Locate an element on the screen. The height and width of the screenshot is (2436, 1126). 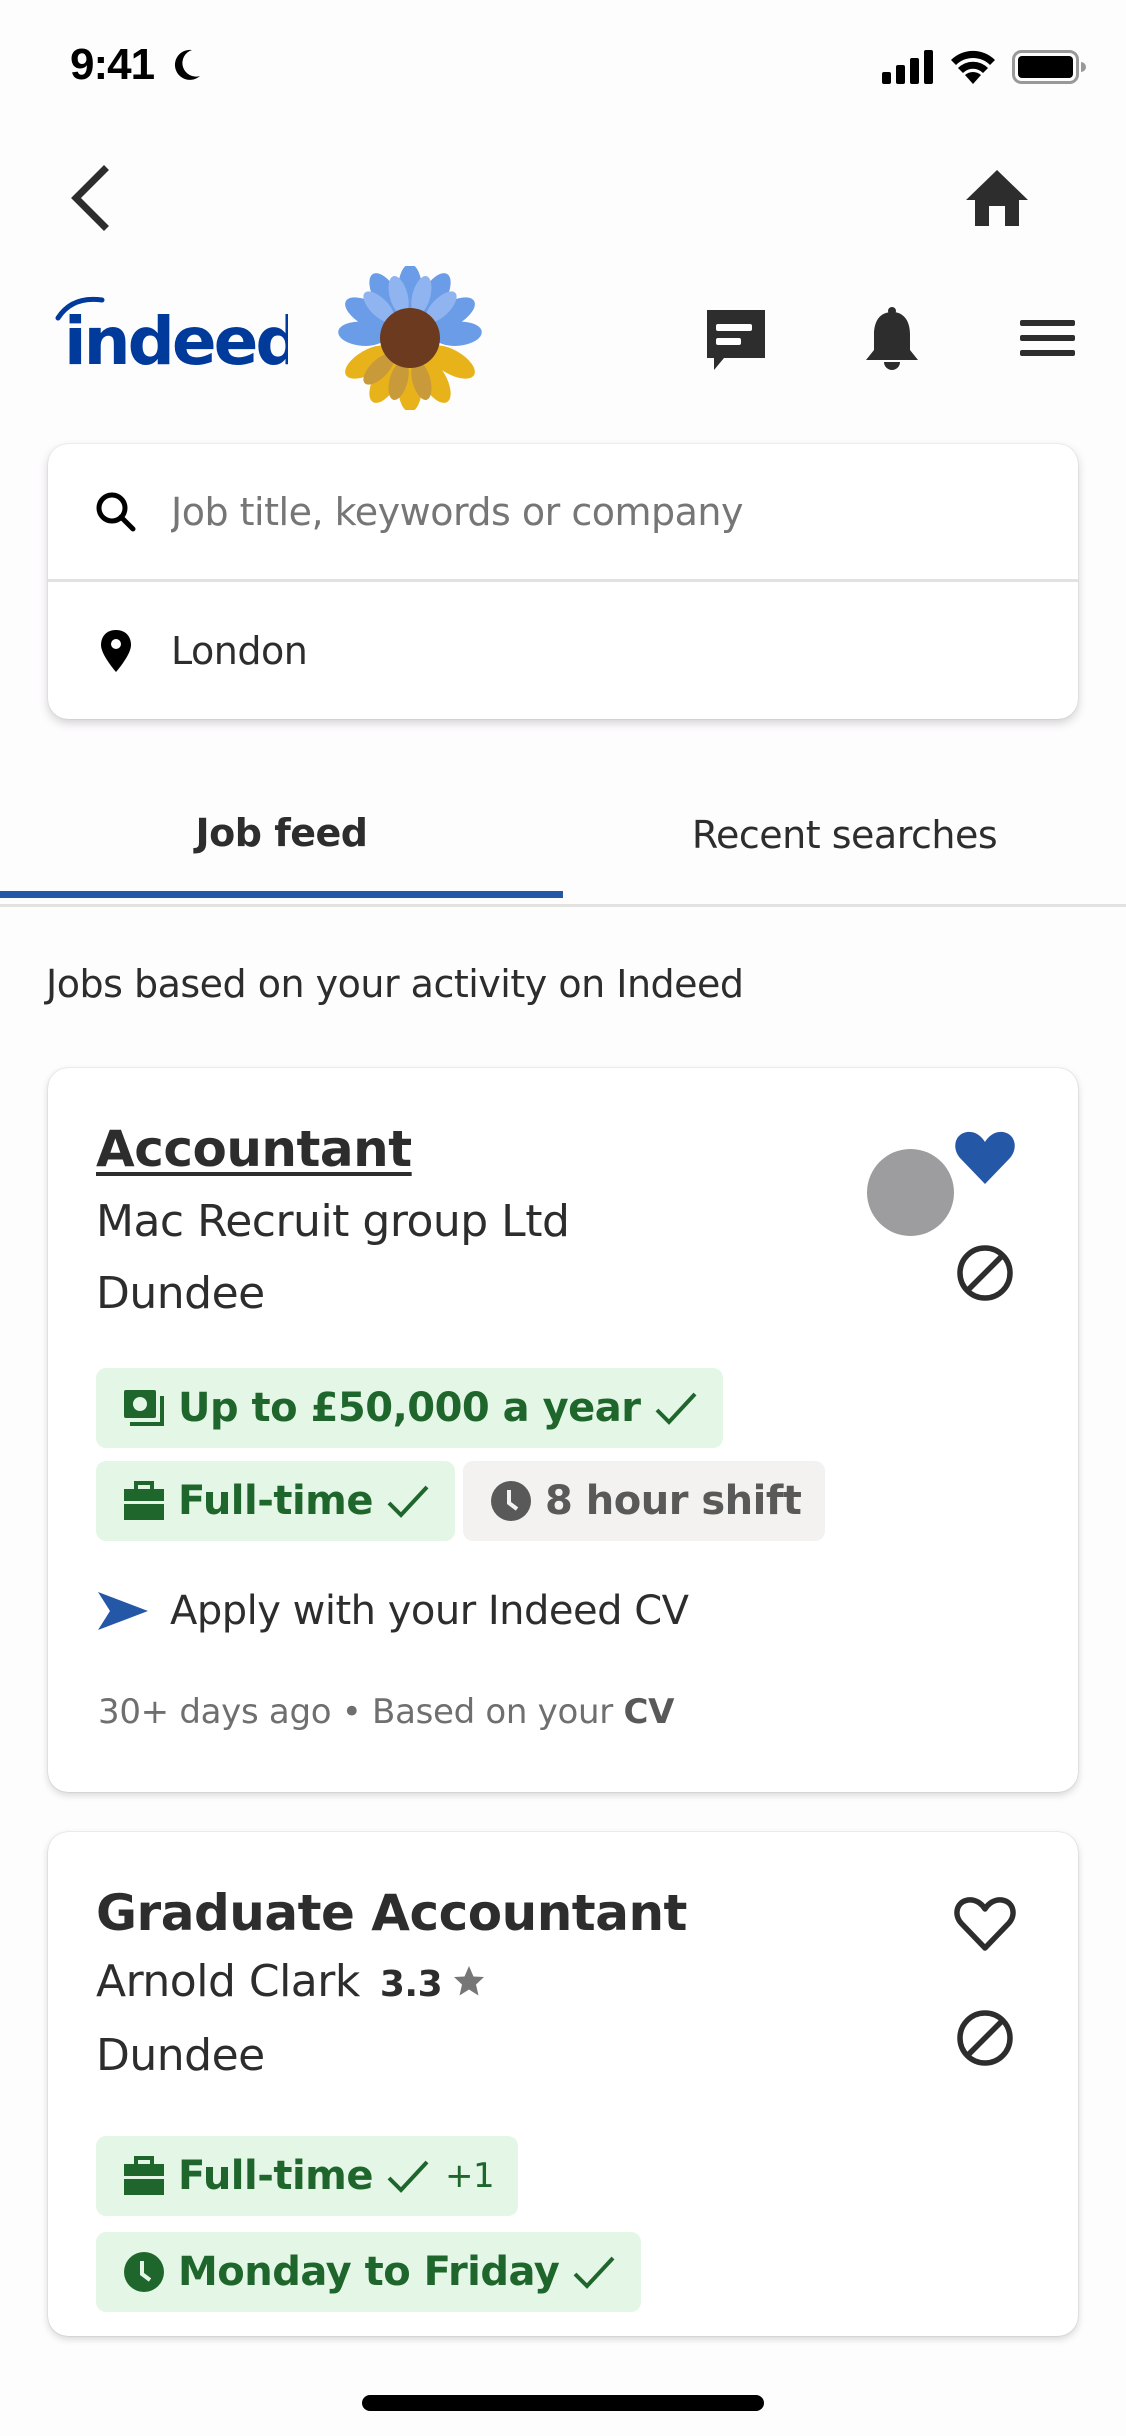
indeed-logo: indeed is located at coordinates (177, 337).